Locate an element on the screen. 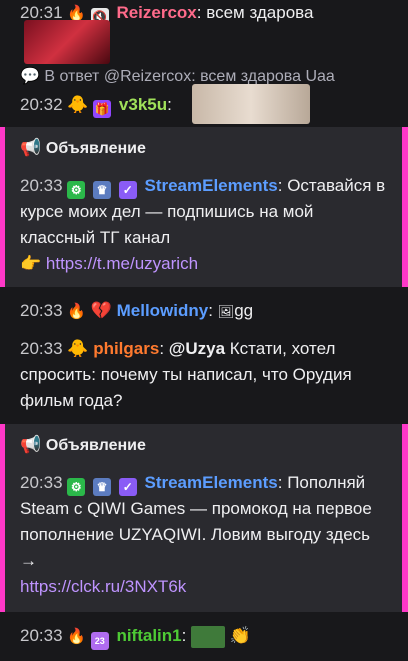 The width and height of the screenshot is (408, 661). heart-badge-icon: 💔 is located at coordinates (101, 310).